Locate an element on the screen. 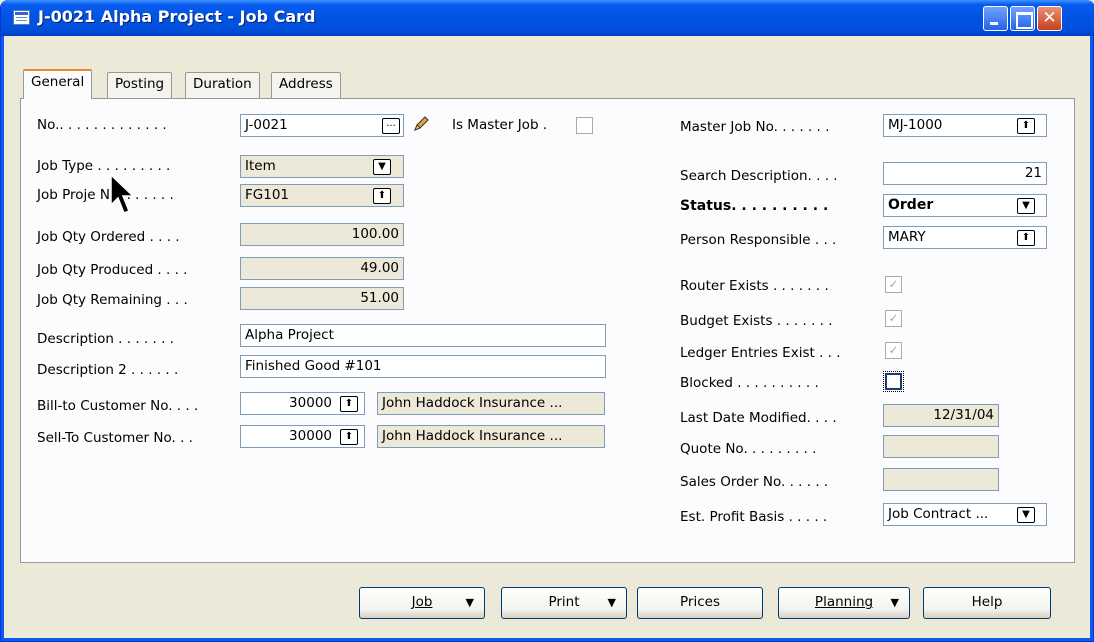 The height and width of the screenshot is (642, 1094). close-icon: ✕ is located at coordinates (1049, 18).